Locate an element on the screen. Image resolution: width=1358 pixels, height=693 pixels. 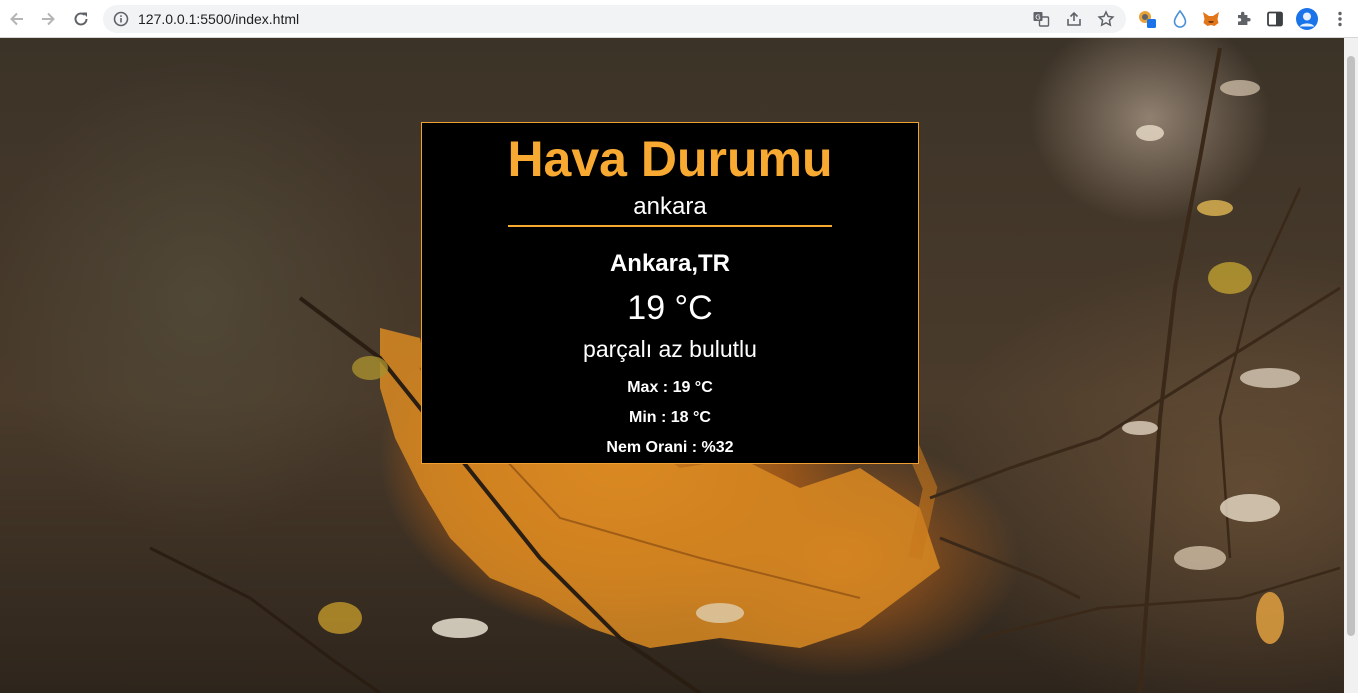
profile-avatar-icon is located at coordinates (1307, 19).